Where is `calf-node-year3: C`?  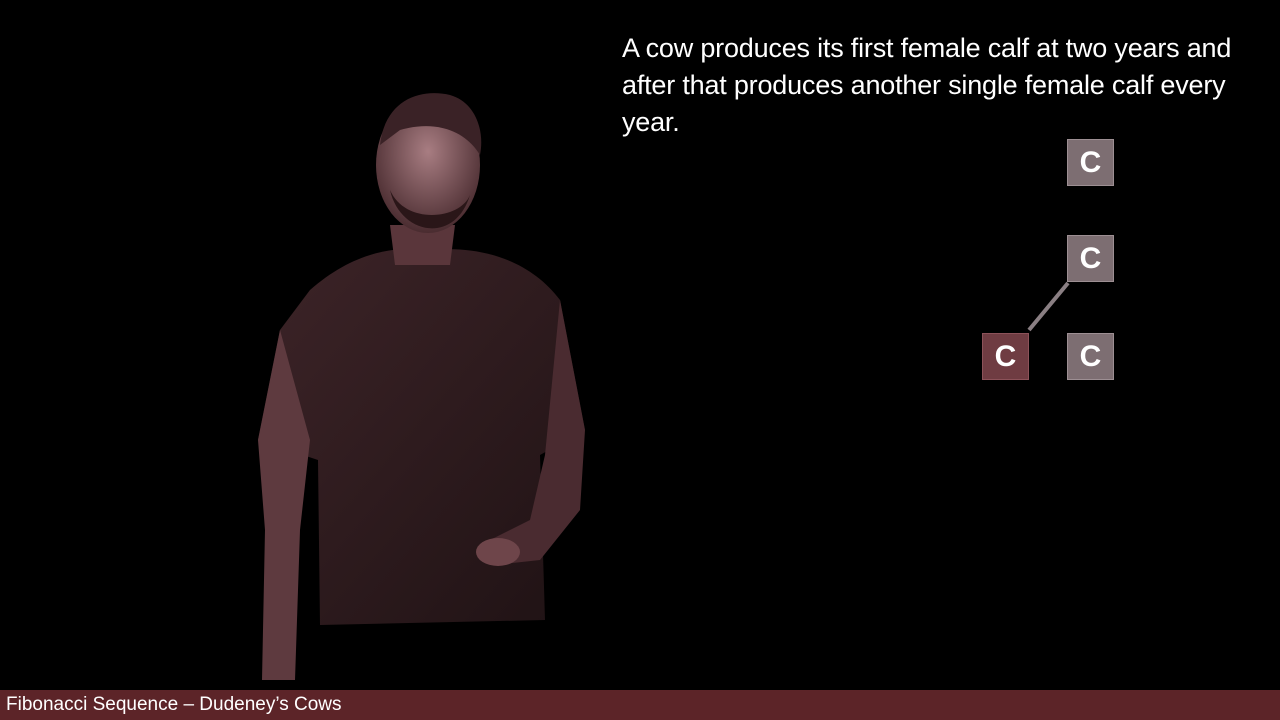
calf-node-year3: C is located at coordinates (1005, 356).